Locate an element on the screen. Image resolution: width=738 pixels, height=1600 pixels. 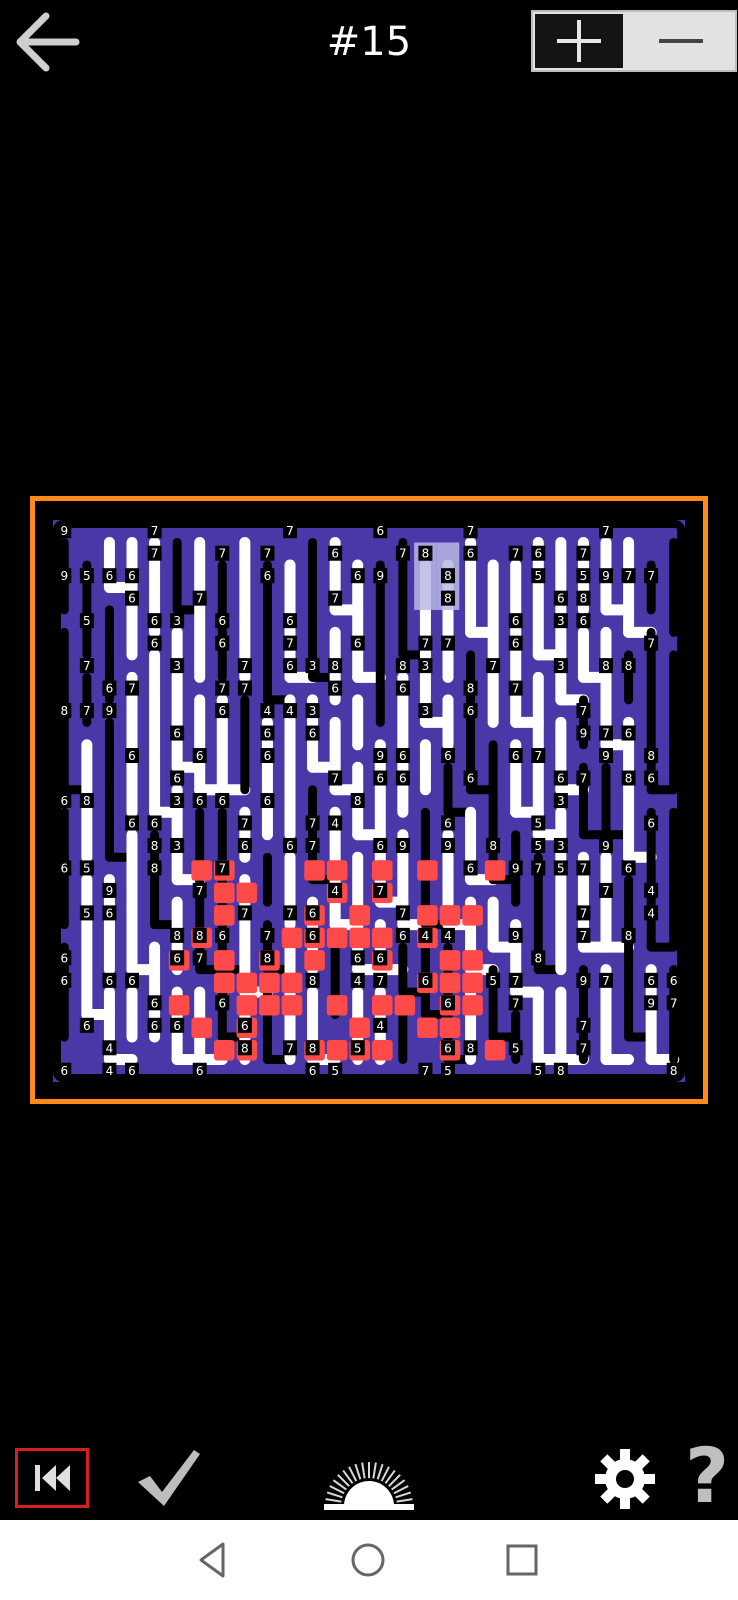
nav-back-button is located at coordinates (213, 1560).